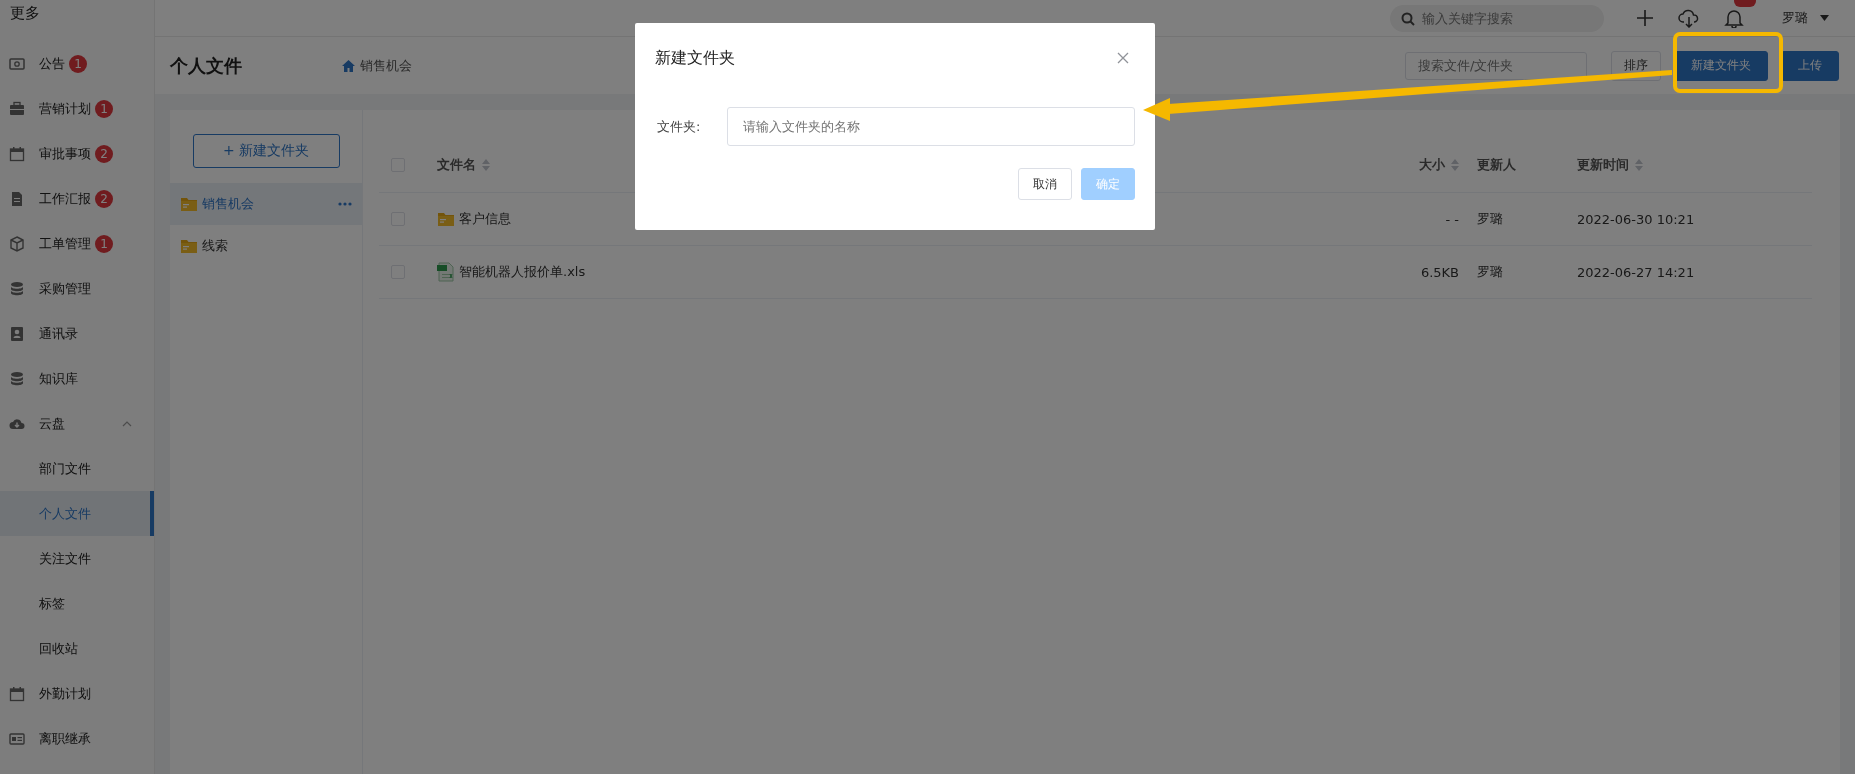 The width and height of the screenshot is (1855, 774). Describe the element at coordinates (1496, 165) in the screenshot. I see `column-label: 更新人` at that location.